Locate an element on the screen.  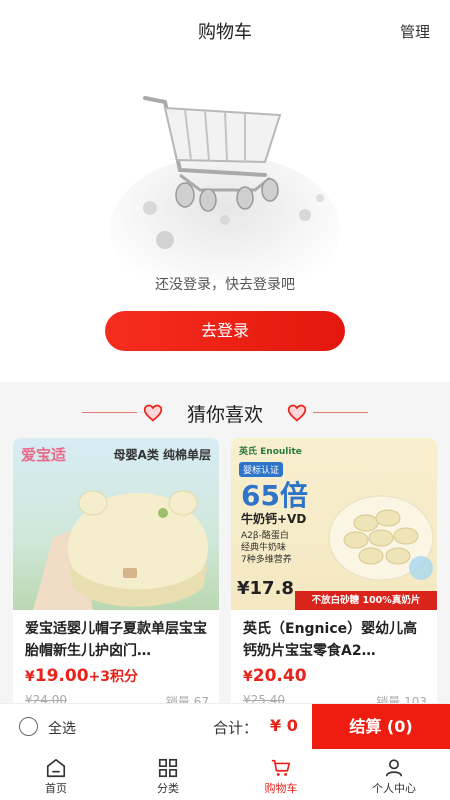
product-sub: 牛奶钙+VD is located at coordinates (274, 519).